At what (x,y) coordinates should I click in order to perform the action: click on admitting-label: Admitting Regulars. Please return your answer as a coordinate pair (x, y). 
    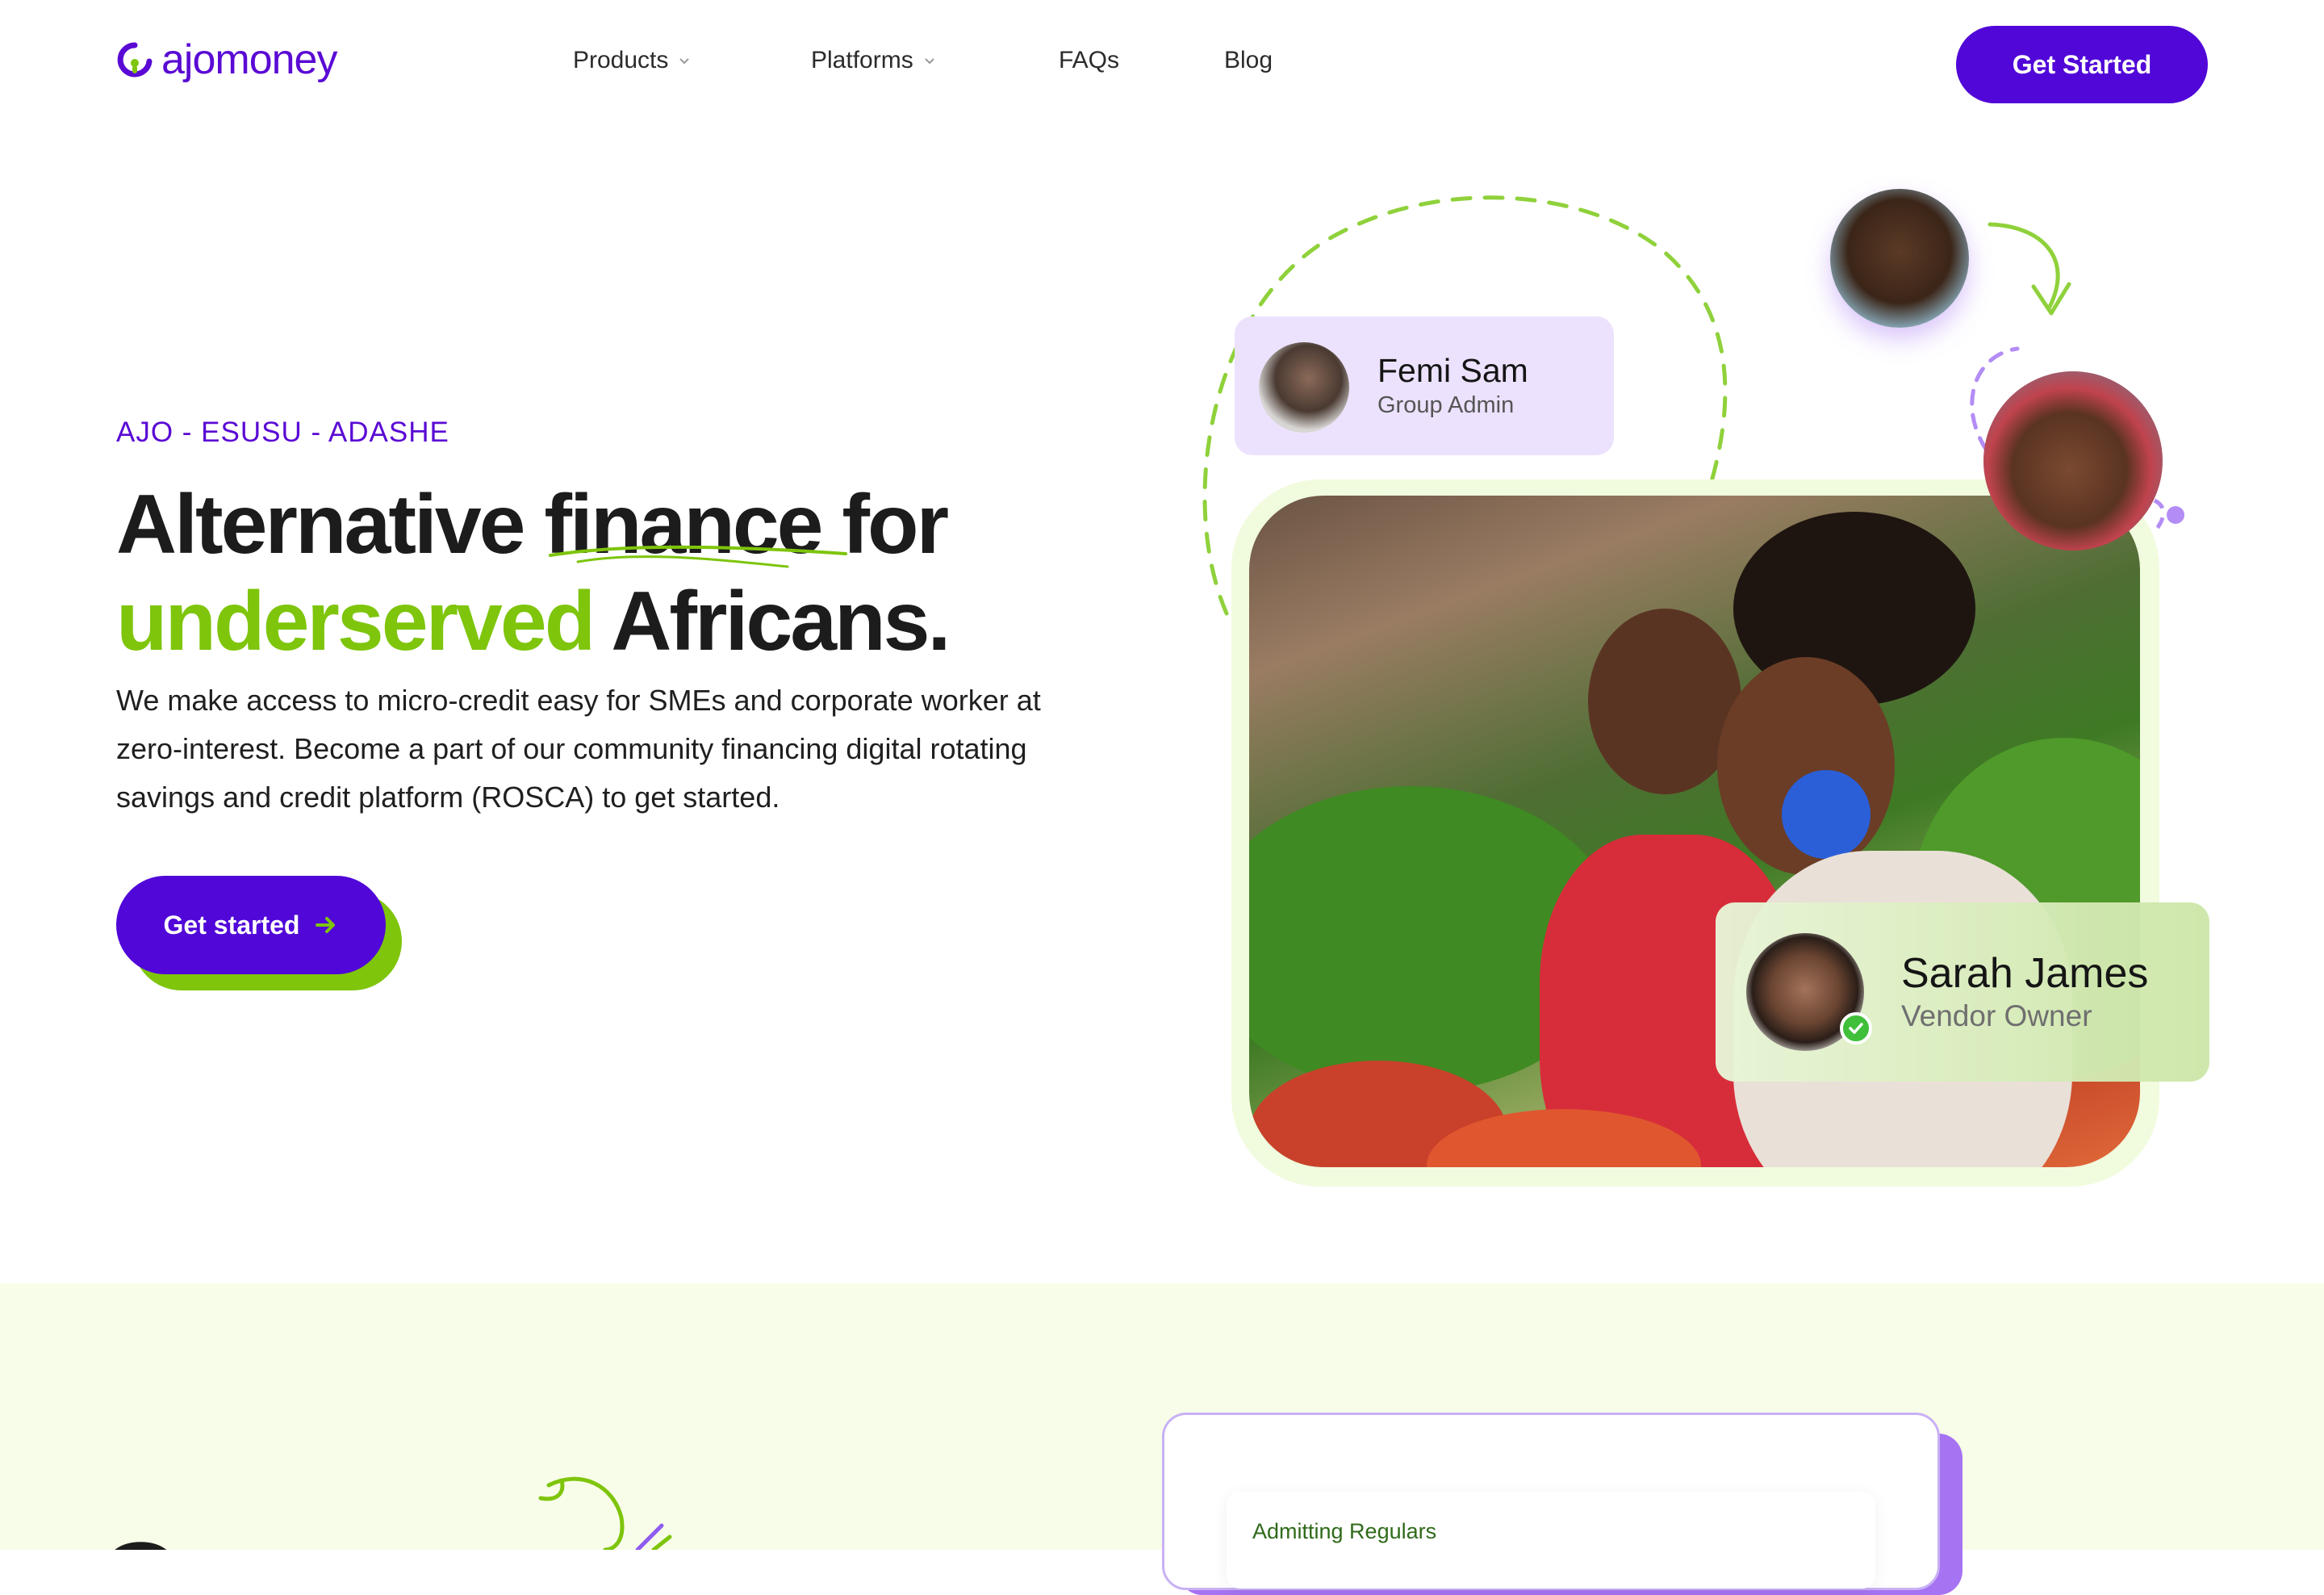
    Looking at the image, I should click on (1345, 1531).